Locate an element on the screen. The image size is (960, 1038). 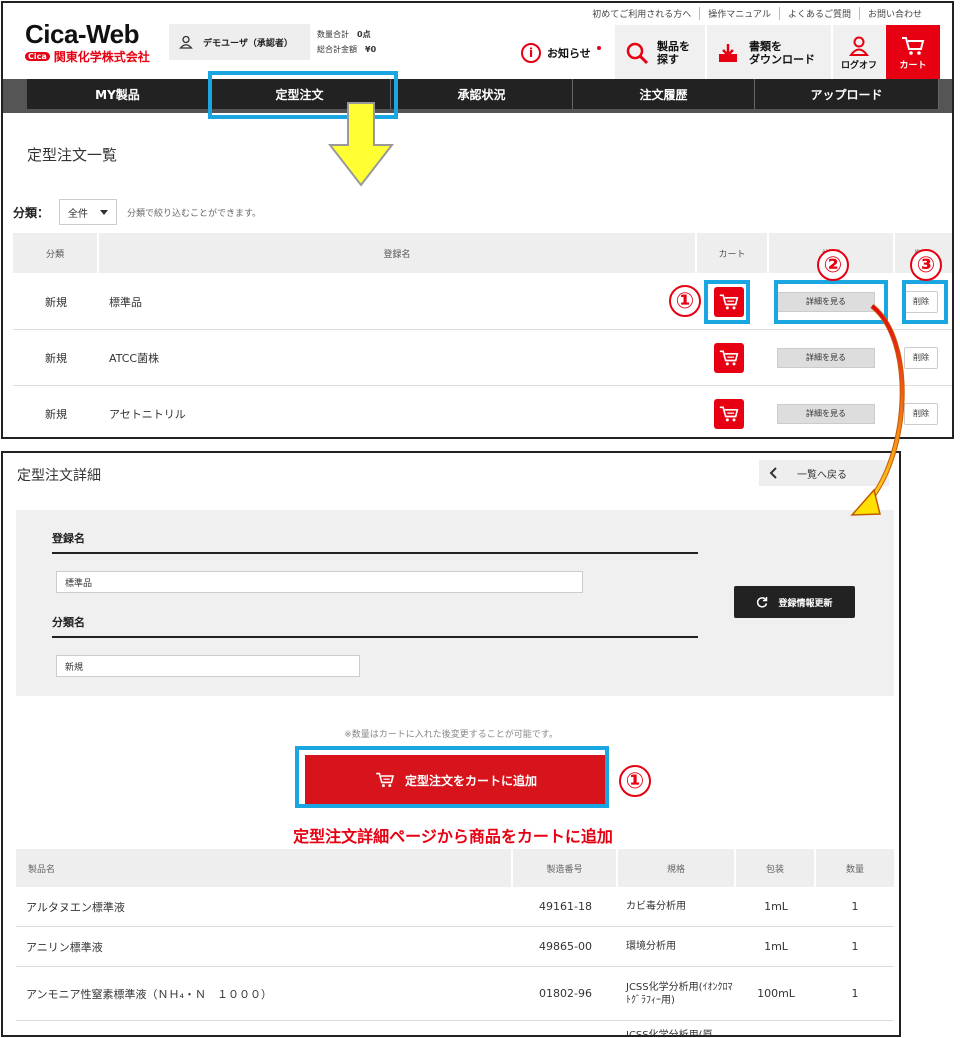
annotation-one-bottom: ① is located at coordinates (635, 781).